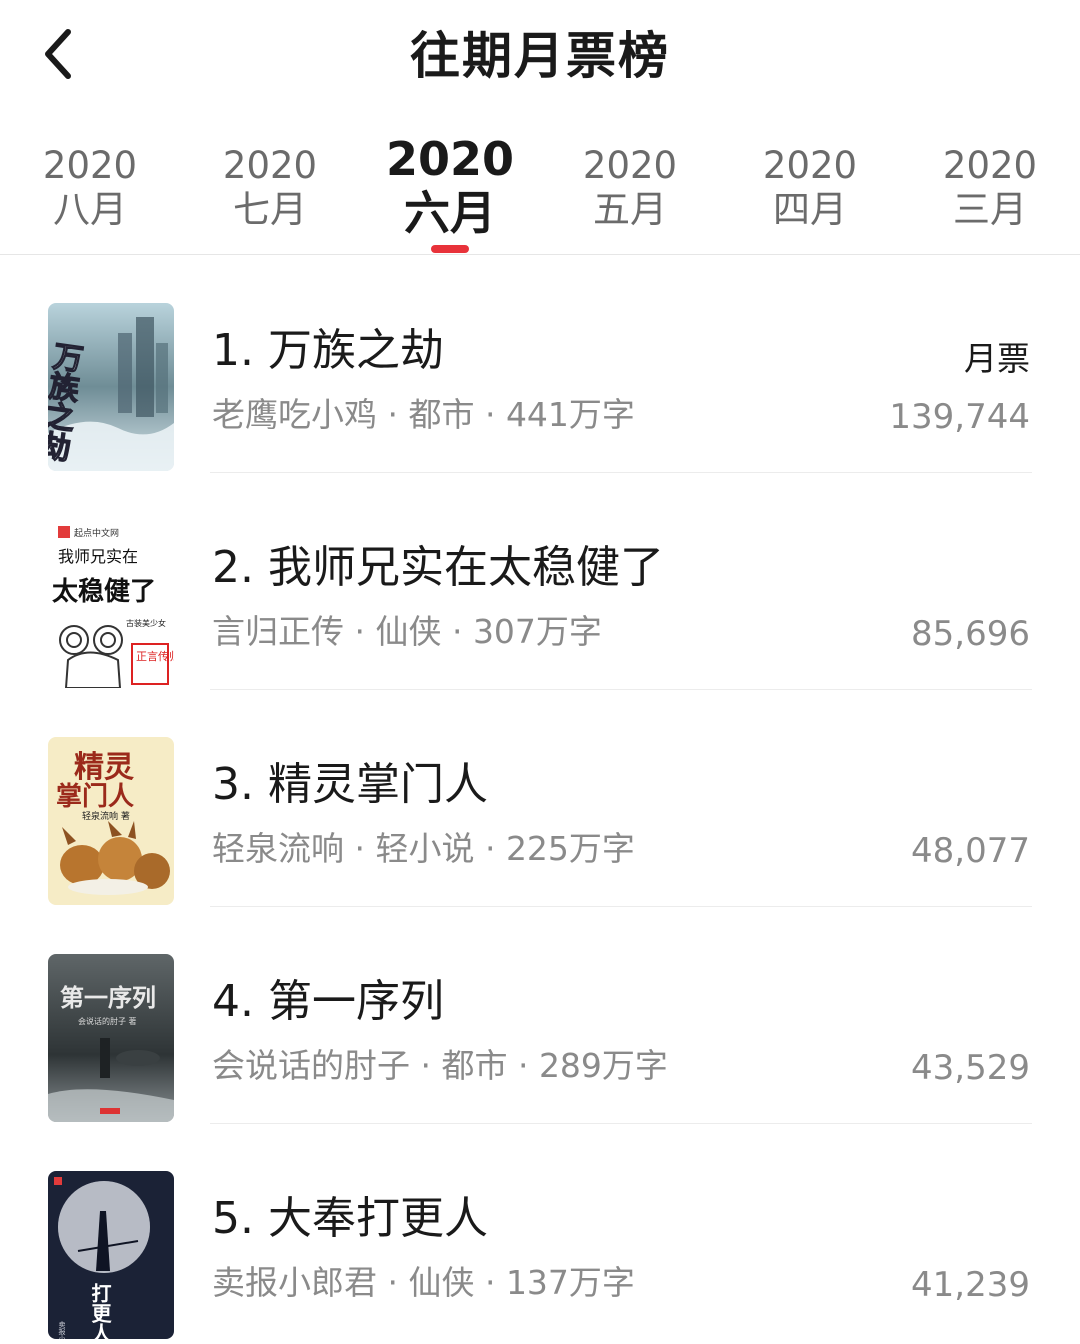  I want to click on book-cover: 卖报小郎君 著 打更人, so click(111, 1255).